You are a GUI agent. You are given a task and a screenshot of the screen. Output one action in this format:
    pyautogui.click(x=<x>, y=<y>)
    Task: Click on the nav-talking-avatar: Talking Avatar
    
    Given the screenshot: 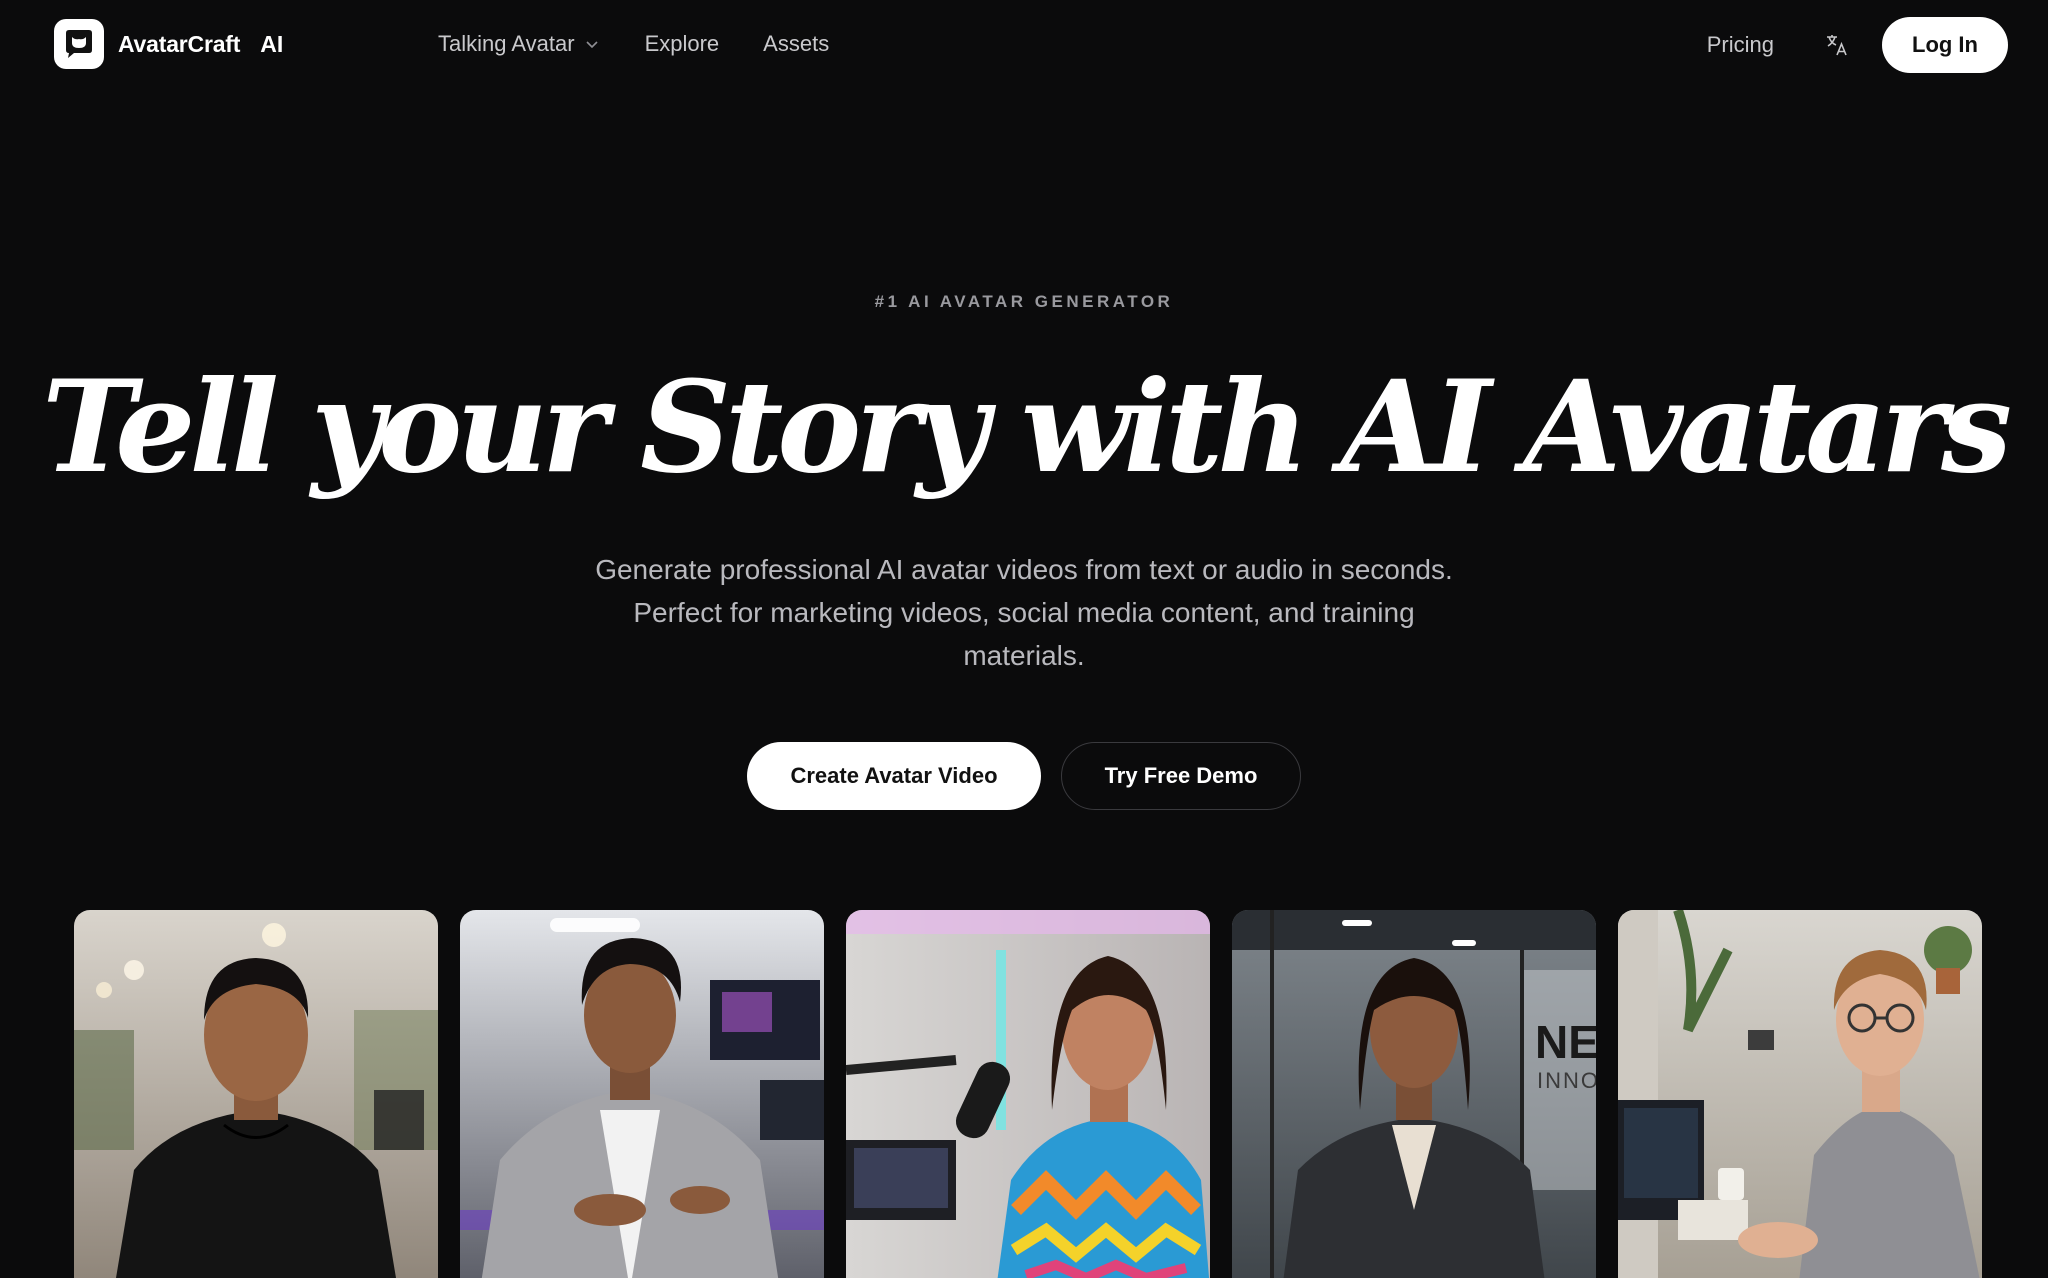 What is the action you would take?
    pyautogui.click(x=518, y=44)
    